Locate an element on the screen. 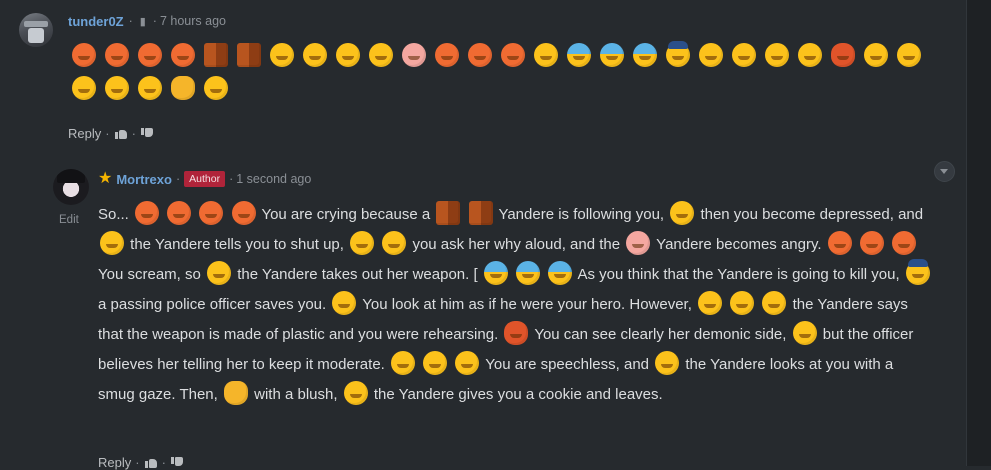  comment-text: the Yandere takes out her weapon. [ is located at coordinates (357, 274).